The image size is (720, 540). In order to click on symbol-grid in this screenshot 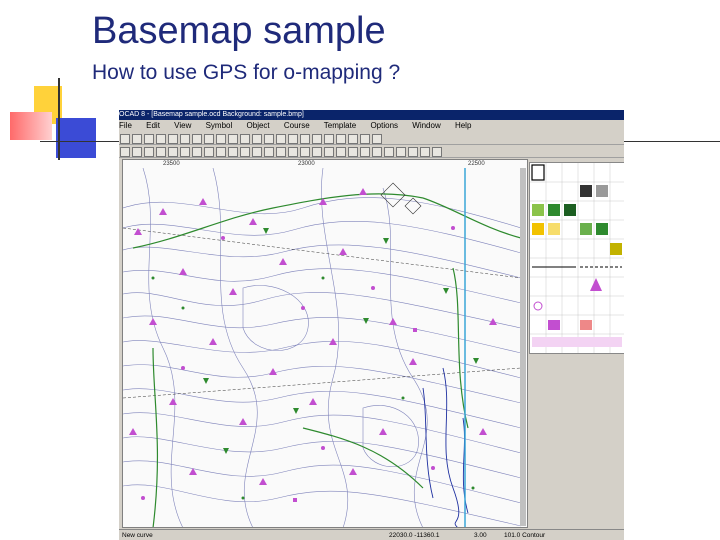, I will do `click(577, 258)`.